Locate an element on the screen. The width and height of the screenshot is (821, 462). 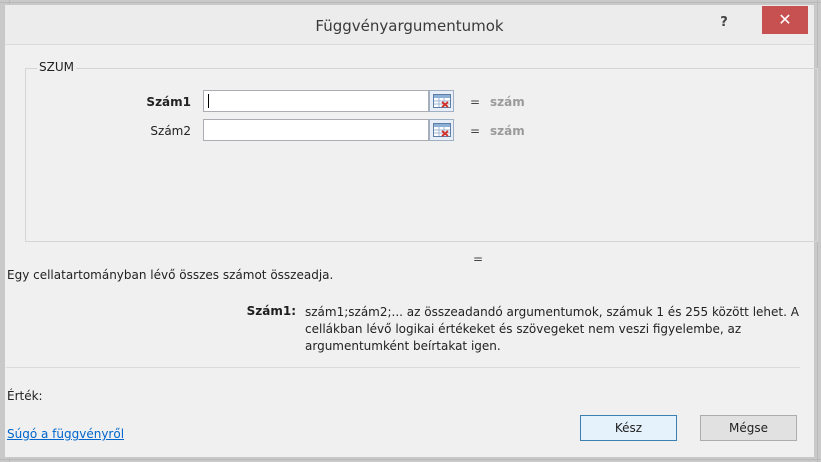
arg2-range-selector-button is located at coordinates (441, 130).